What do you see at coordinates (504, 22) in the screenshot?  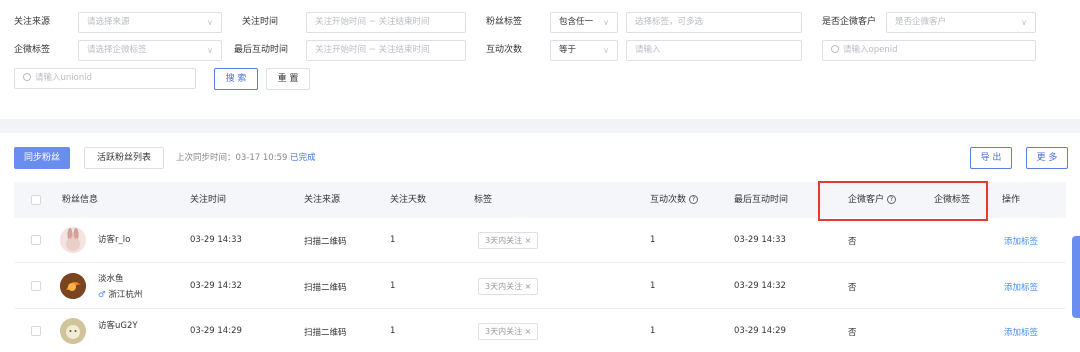 I see `fan-tag-label: 粉丝标签` at bounding box center [504, 22].